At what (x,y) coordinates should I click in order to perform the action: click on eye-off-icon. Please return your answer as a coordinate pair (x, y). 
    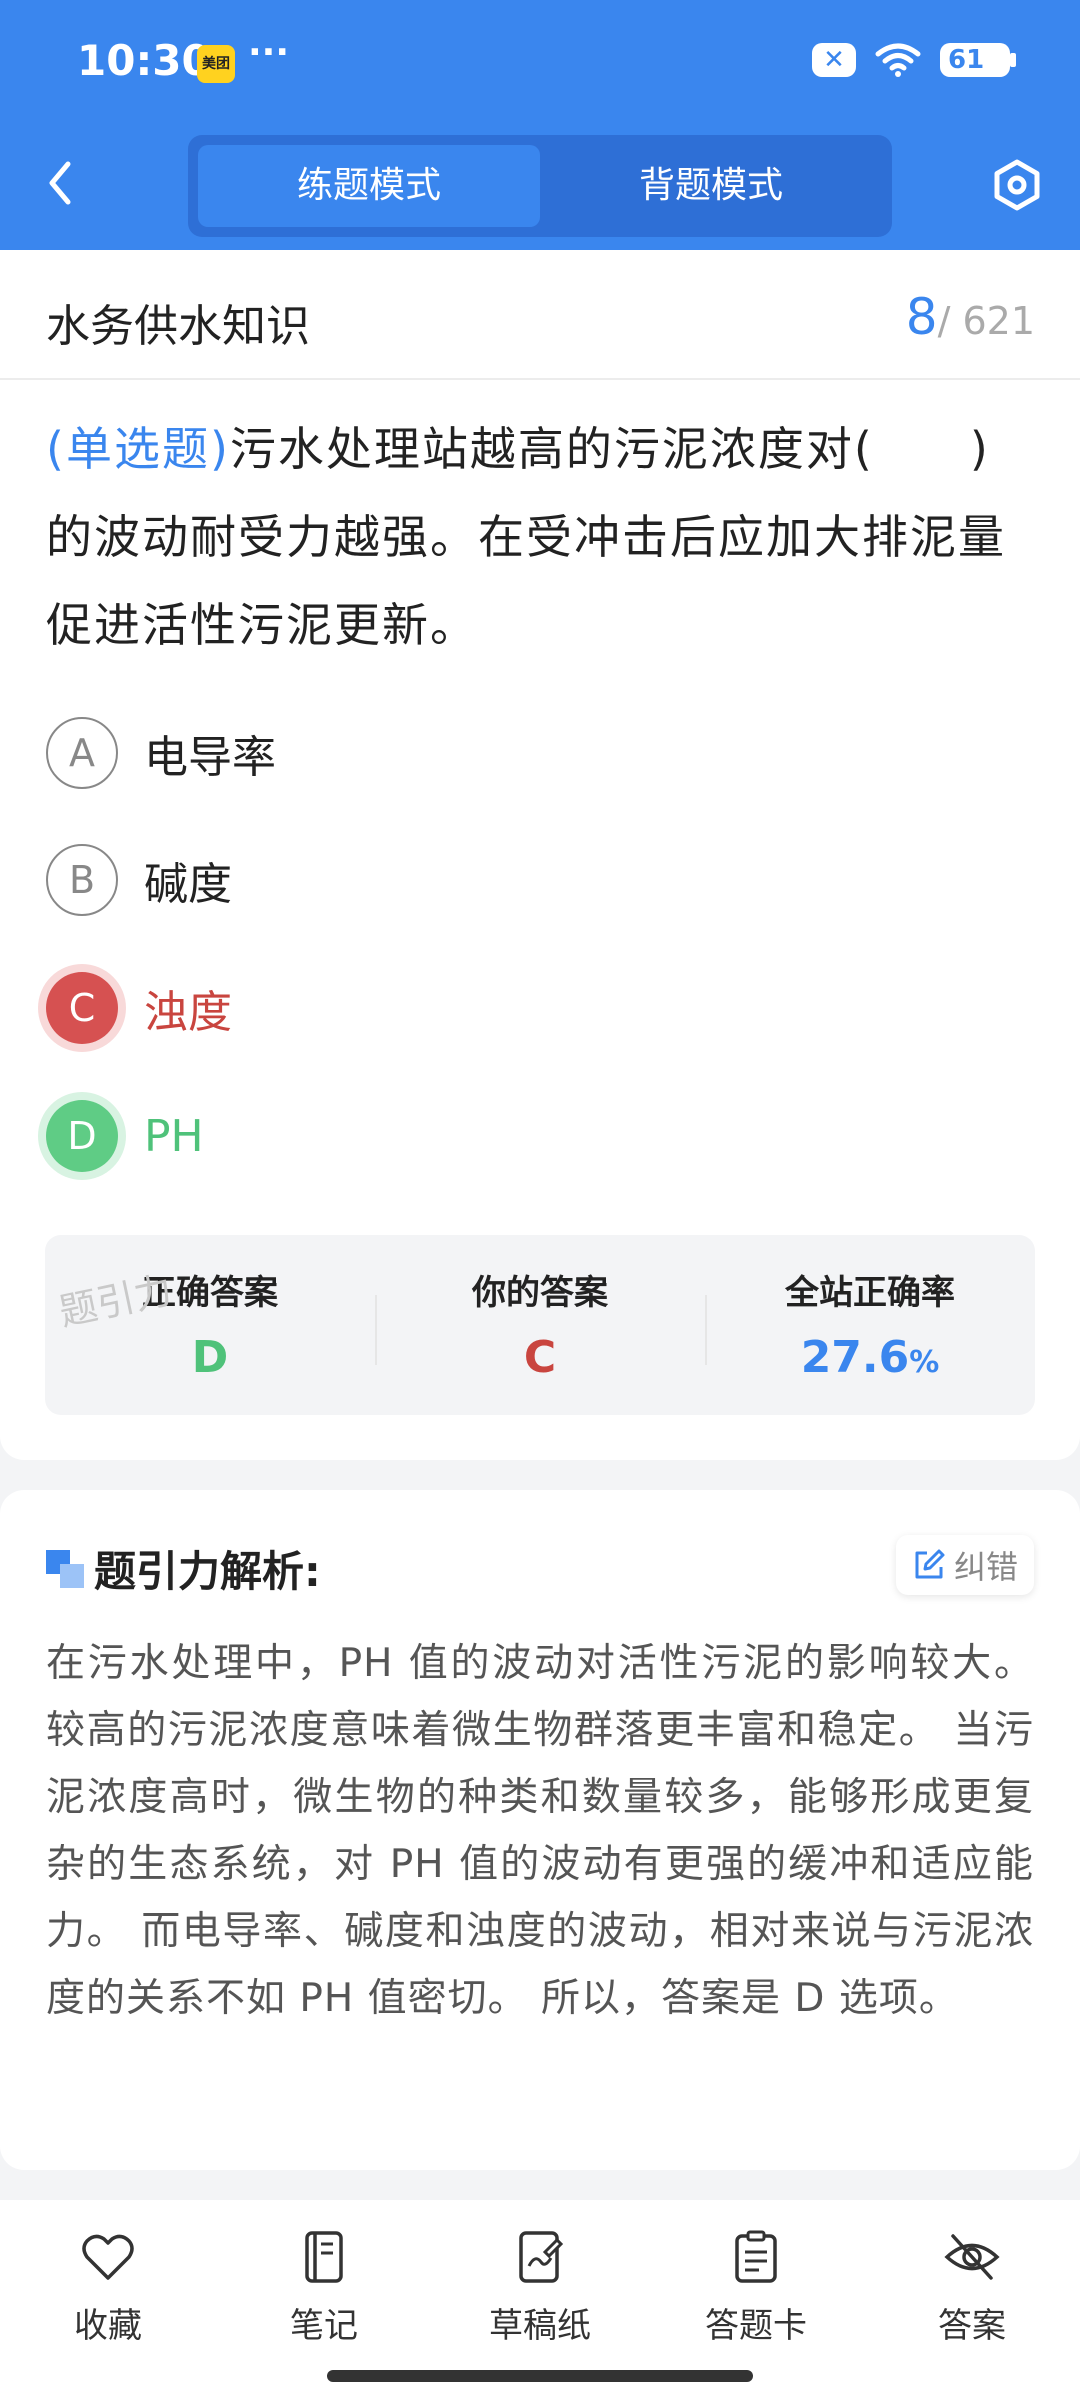
    Looking at the image, I should click on (972, 2257).